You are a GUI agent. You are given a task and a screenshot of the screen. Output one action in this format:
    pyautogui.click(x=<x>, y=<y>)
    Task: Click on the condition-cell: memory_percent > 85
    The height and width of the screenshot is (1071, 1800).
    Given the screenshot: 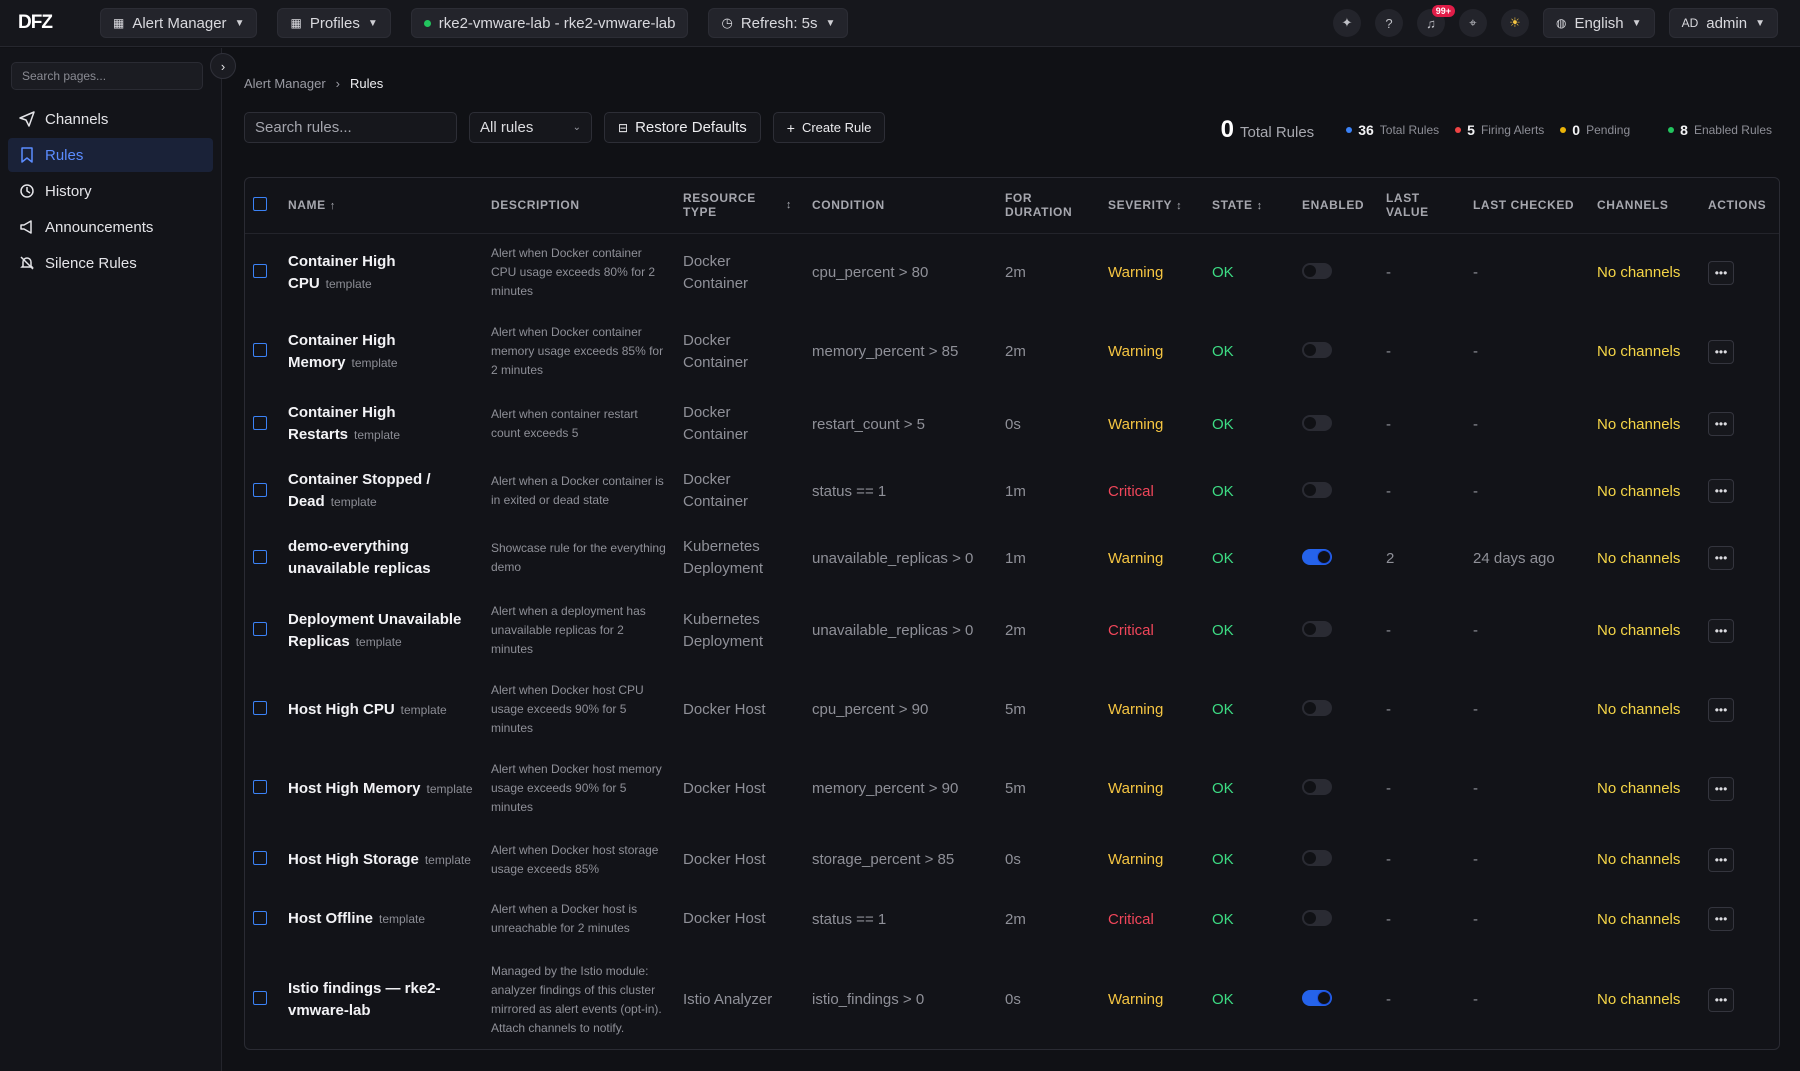 What is the action you would take?
    pyautogui.click(x=900, y=351)
    